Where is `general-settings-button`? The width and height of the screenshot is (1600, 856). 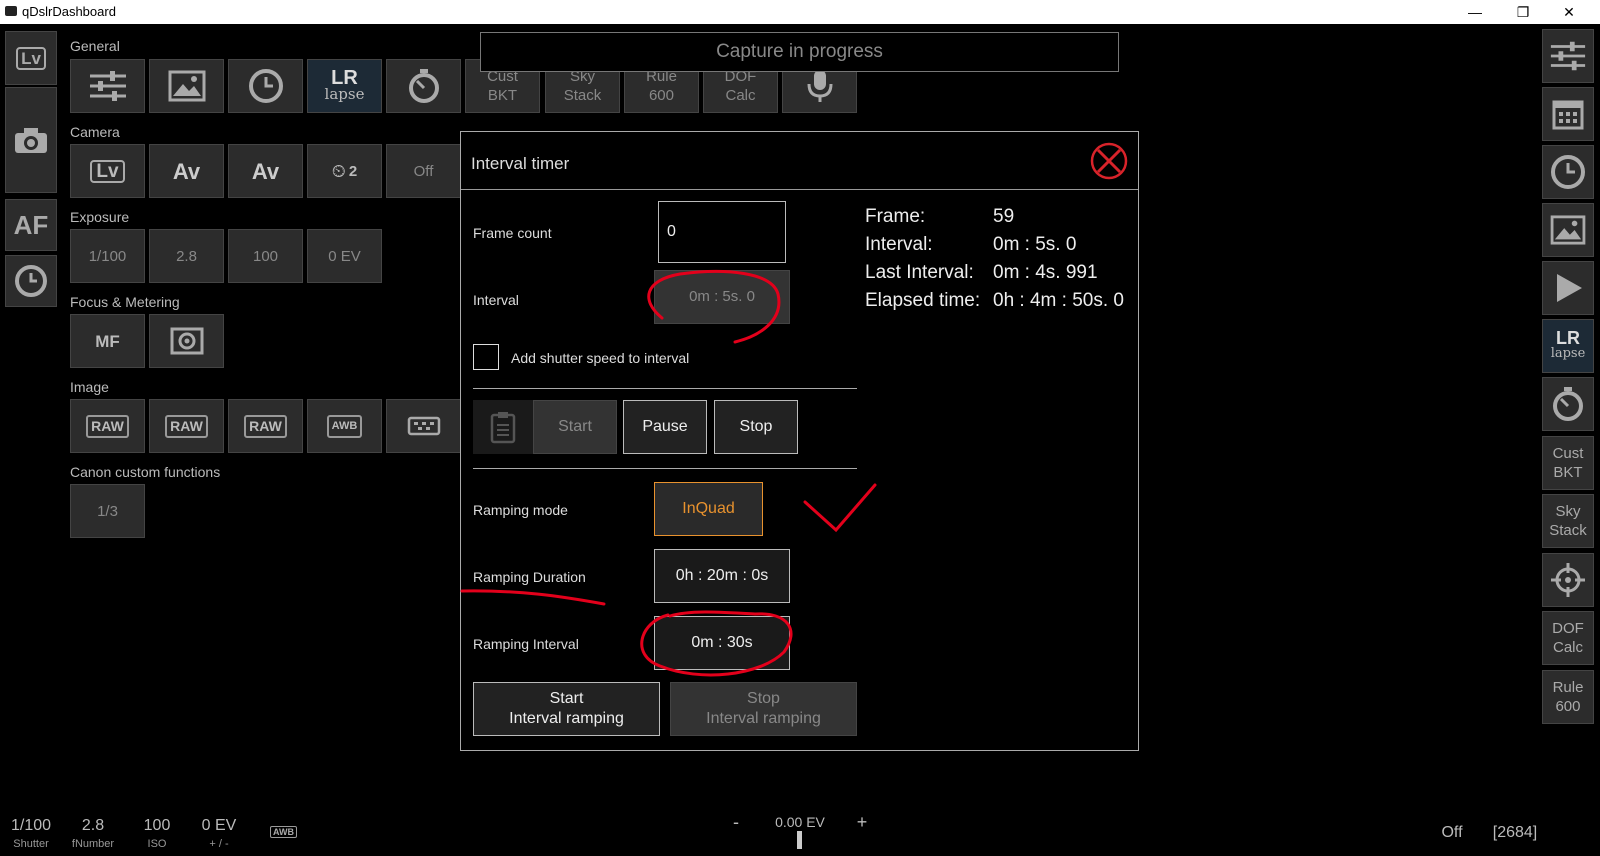
general-settings-button is located at coordinates (107, 86).